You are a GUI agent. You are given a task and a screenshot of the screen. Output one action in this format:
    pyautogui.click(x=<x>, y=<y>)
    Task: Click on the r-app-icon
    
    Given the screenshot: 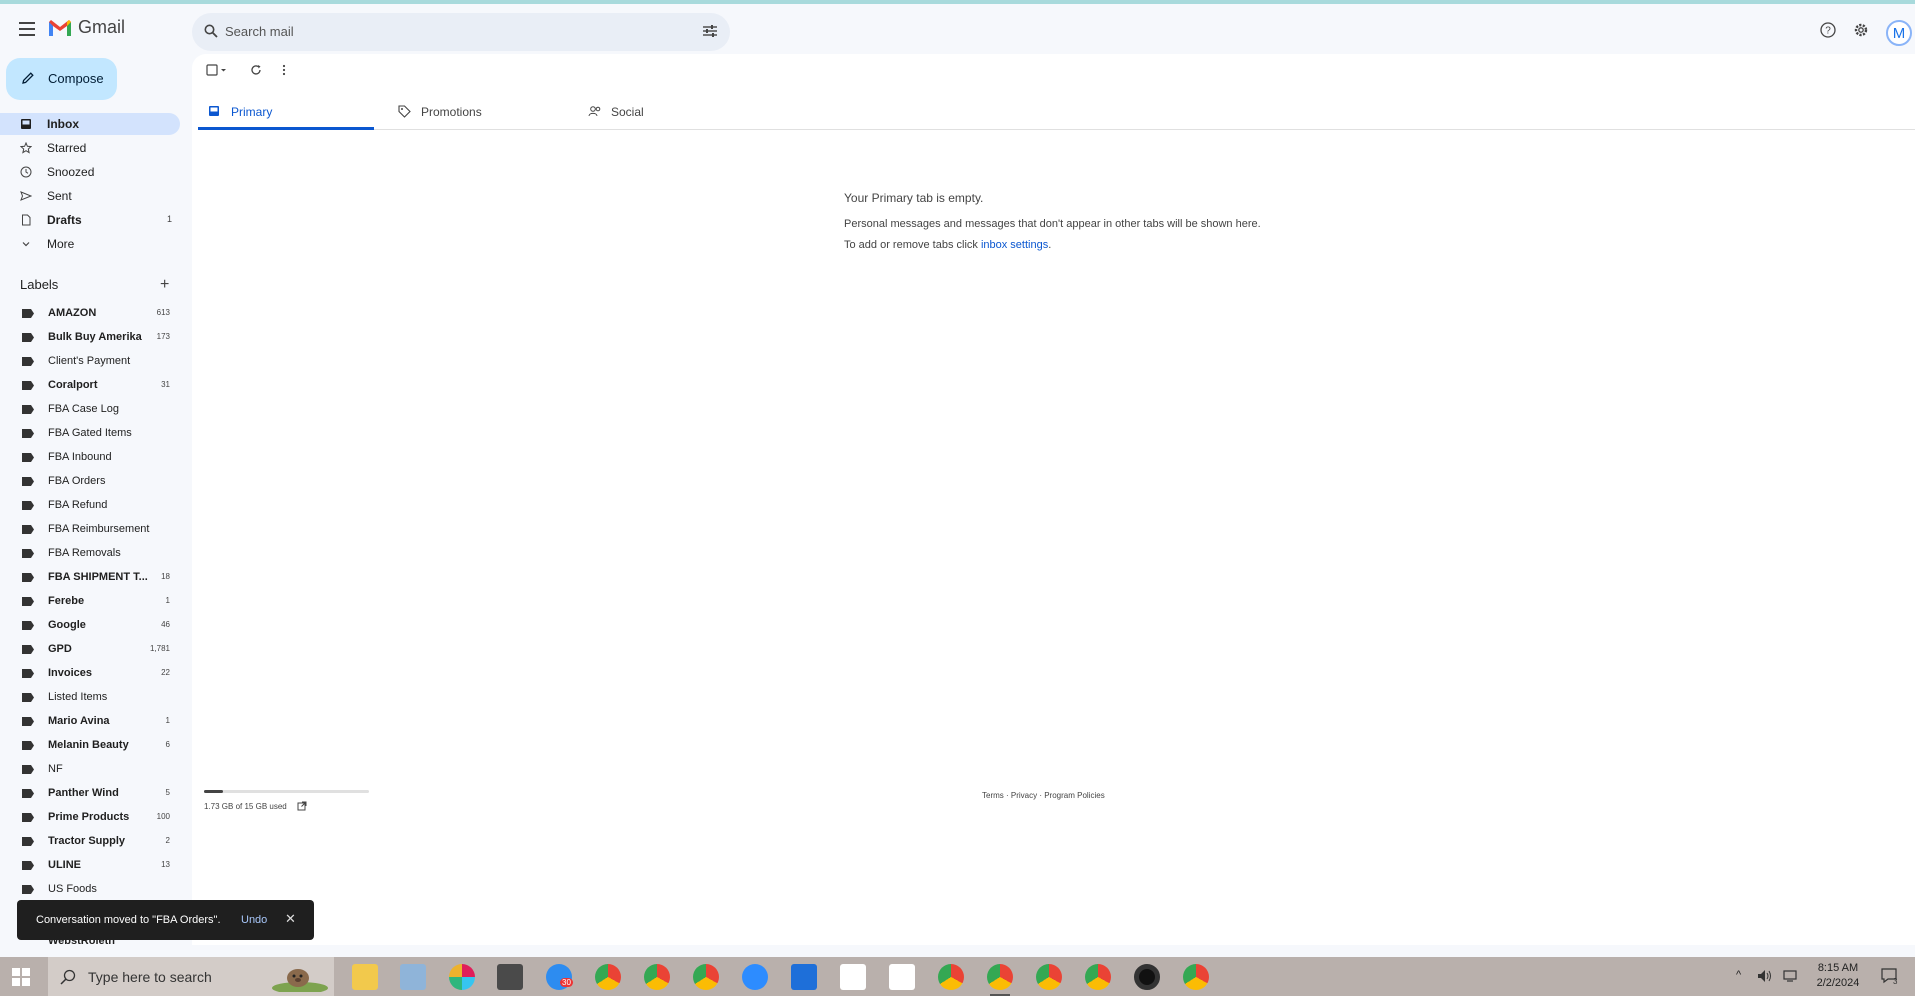 What is the action you would take?
    pyautogui.click(x=804, y=977)
    